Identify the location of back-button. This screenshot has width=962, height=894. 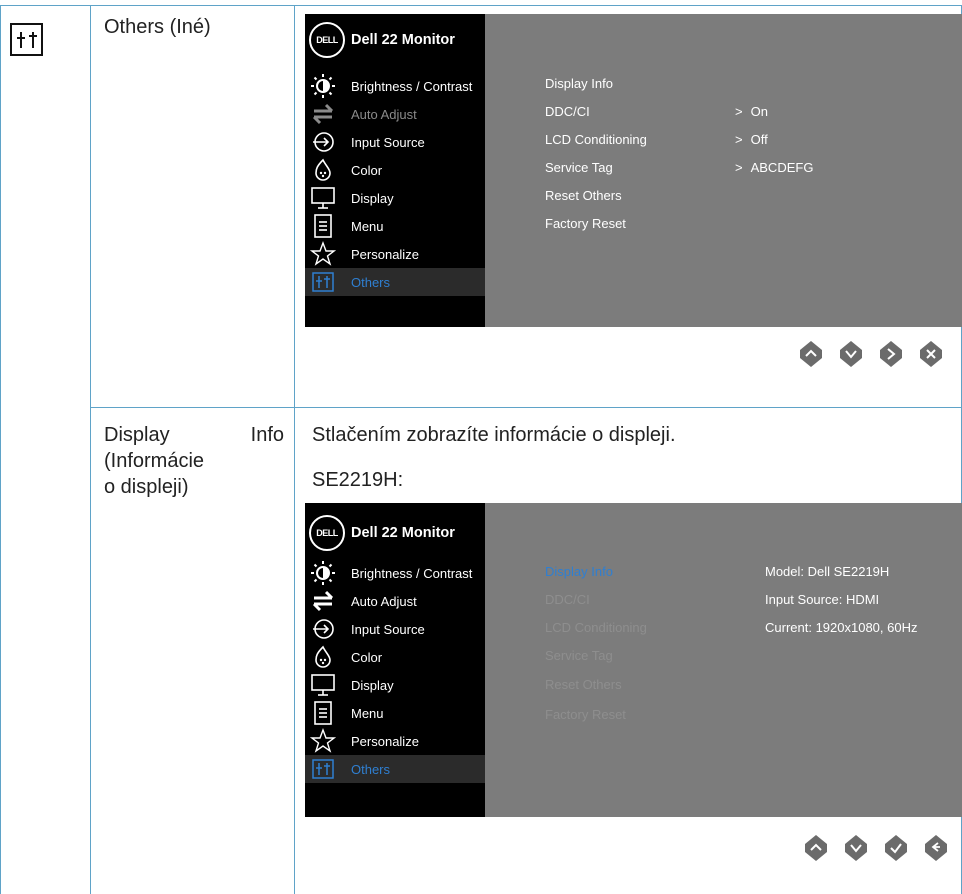
(936, 848).